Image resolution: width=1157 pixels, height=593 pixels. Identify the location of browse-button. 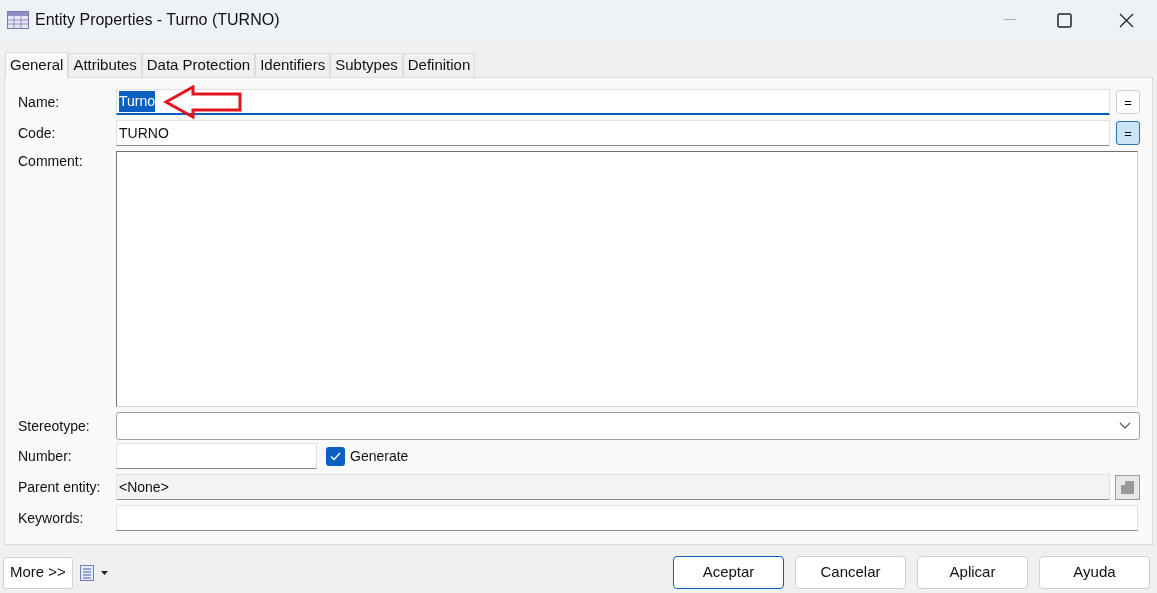
(1127, 487).